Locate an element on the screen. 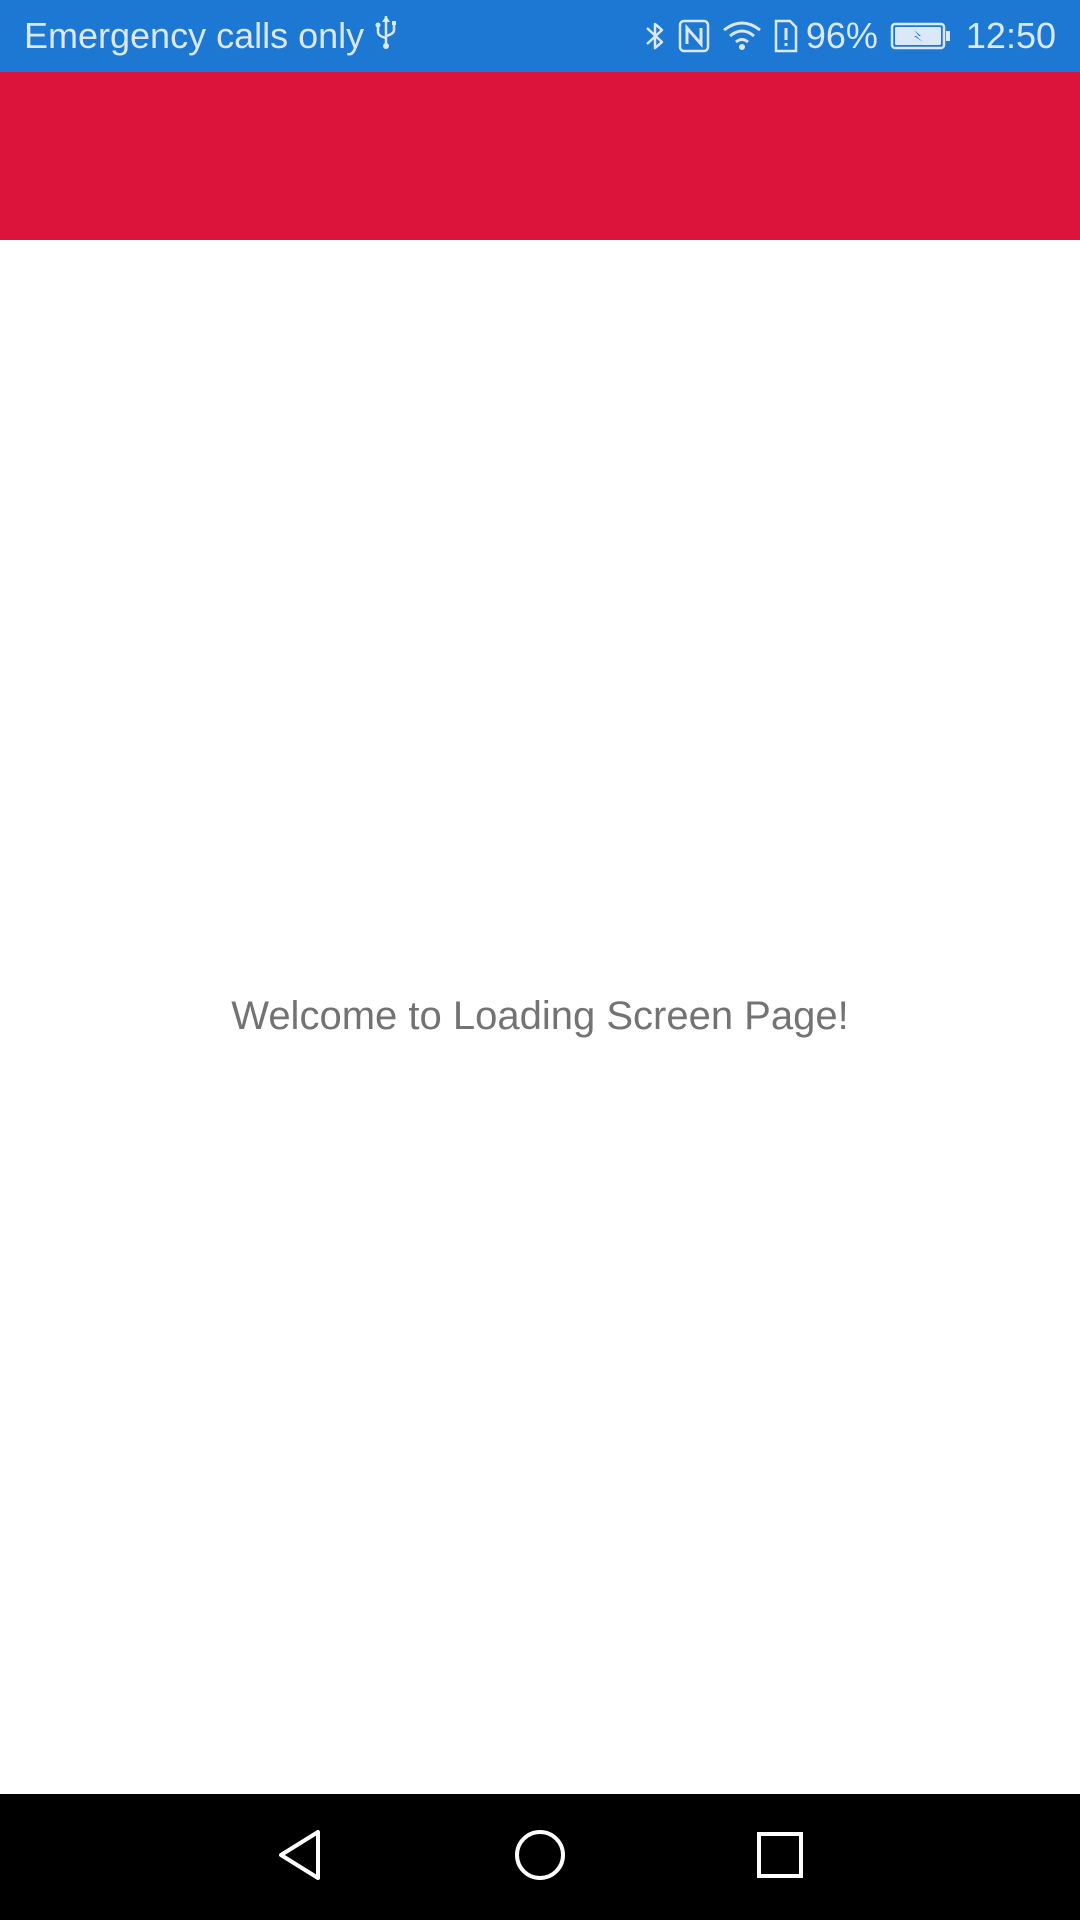 This screenshot has height=1920, width=1080. back-button is located at coordinates (300, 1857).